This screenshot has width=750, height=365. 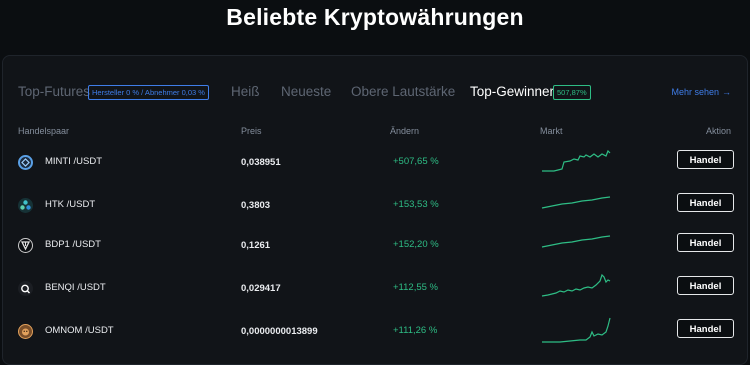 What do you see at coordinates (375, 17) in the screenshot?
I see `page-title: Beliebte Kryptowährungen` at bounding box center [375, 17].